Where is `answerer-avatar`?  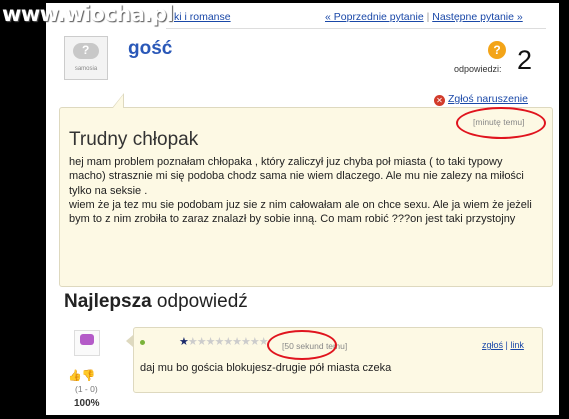 answerer-avatar is located at coordinates (87, 343).